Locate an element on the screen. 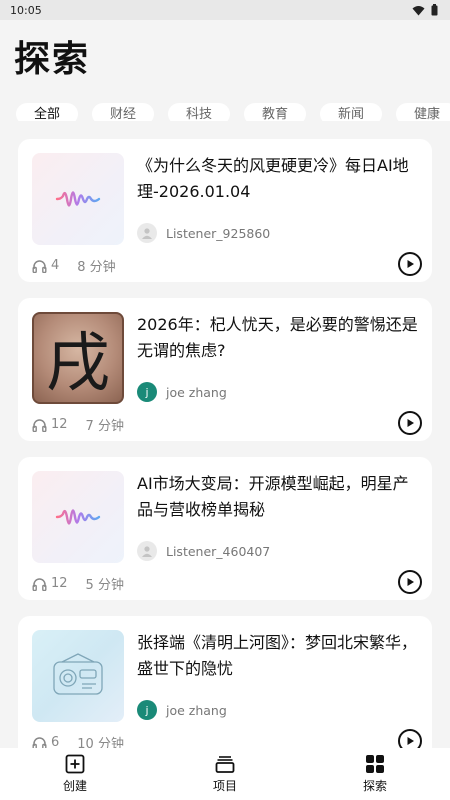 The image size is (450, 800). nav-create-label: 创建 is located at coordinates (74, 786).